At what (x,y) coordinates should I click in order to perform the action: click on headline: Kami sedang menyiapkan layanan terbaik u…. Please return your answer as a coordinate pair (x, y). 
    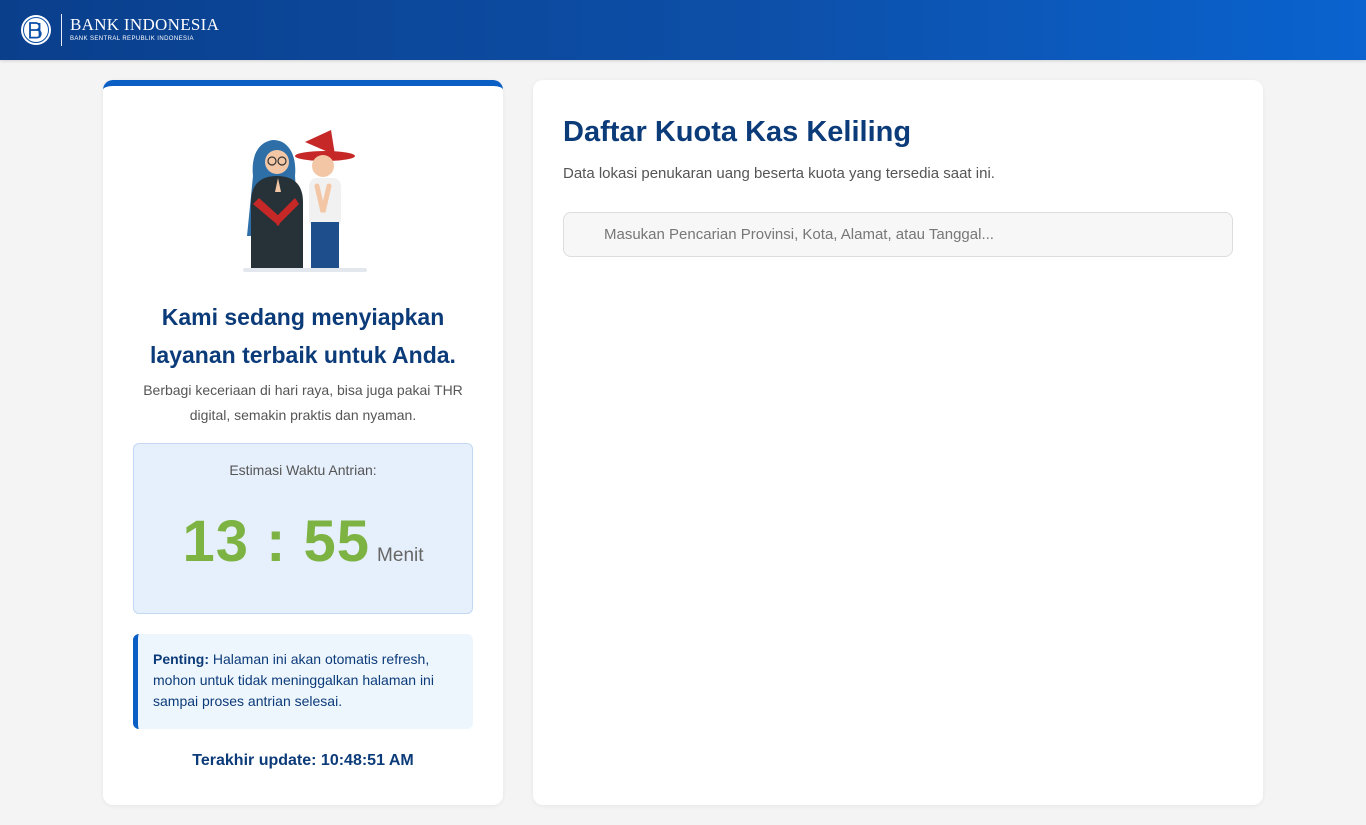
    Looking at the image, I should click on (303, 336).